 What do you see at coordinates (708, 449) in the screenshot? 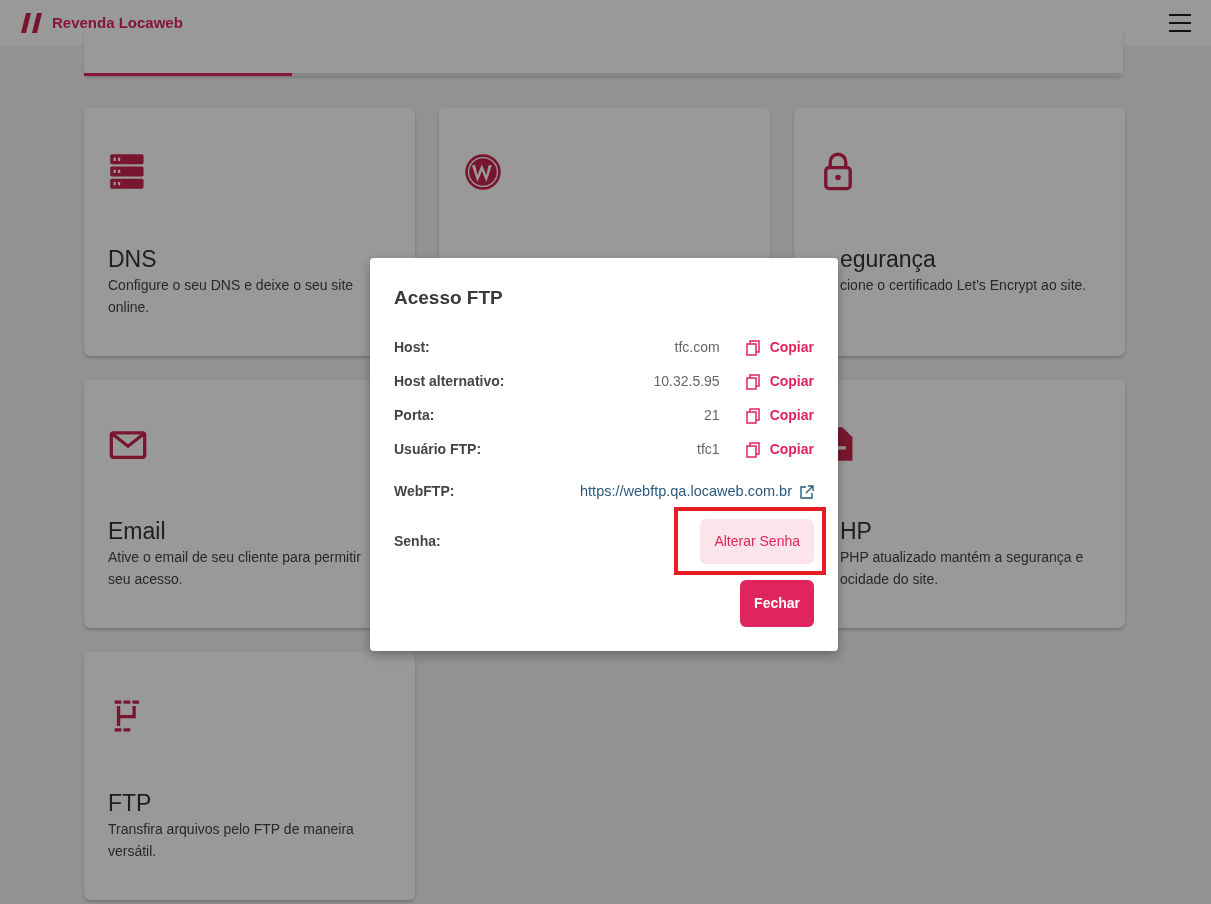
I see `field-value: tfc1` at bounding box center [708, 449].